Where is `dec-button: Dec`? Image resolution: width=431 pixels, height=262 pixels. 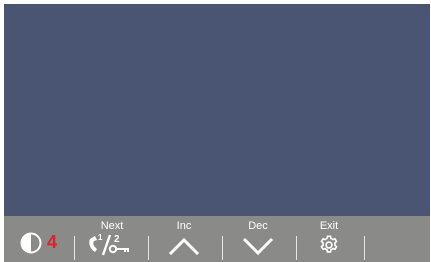
dec-button: Dec is located at coordinates (259, 239).